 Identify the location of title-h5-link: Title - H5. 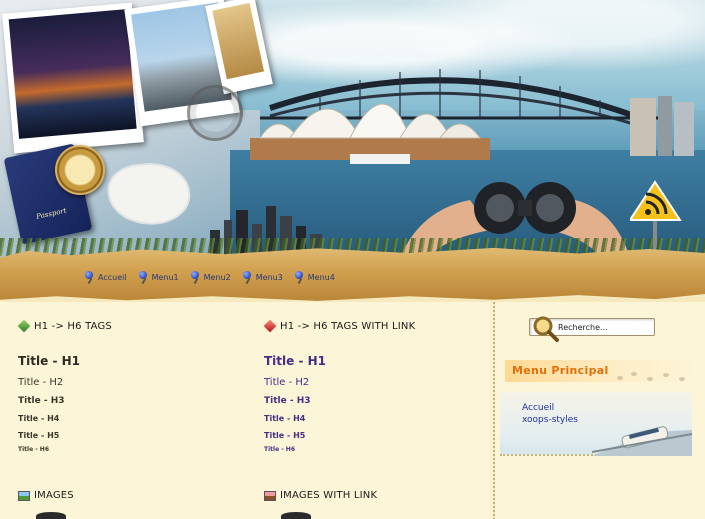
(376, 436).